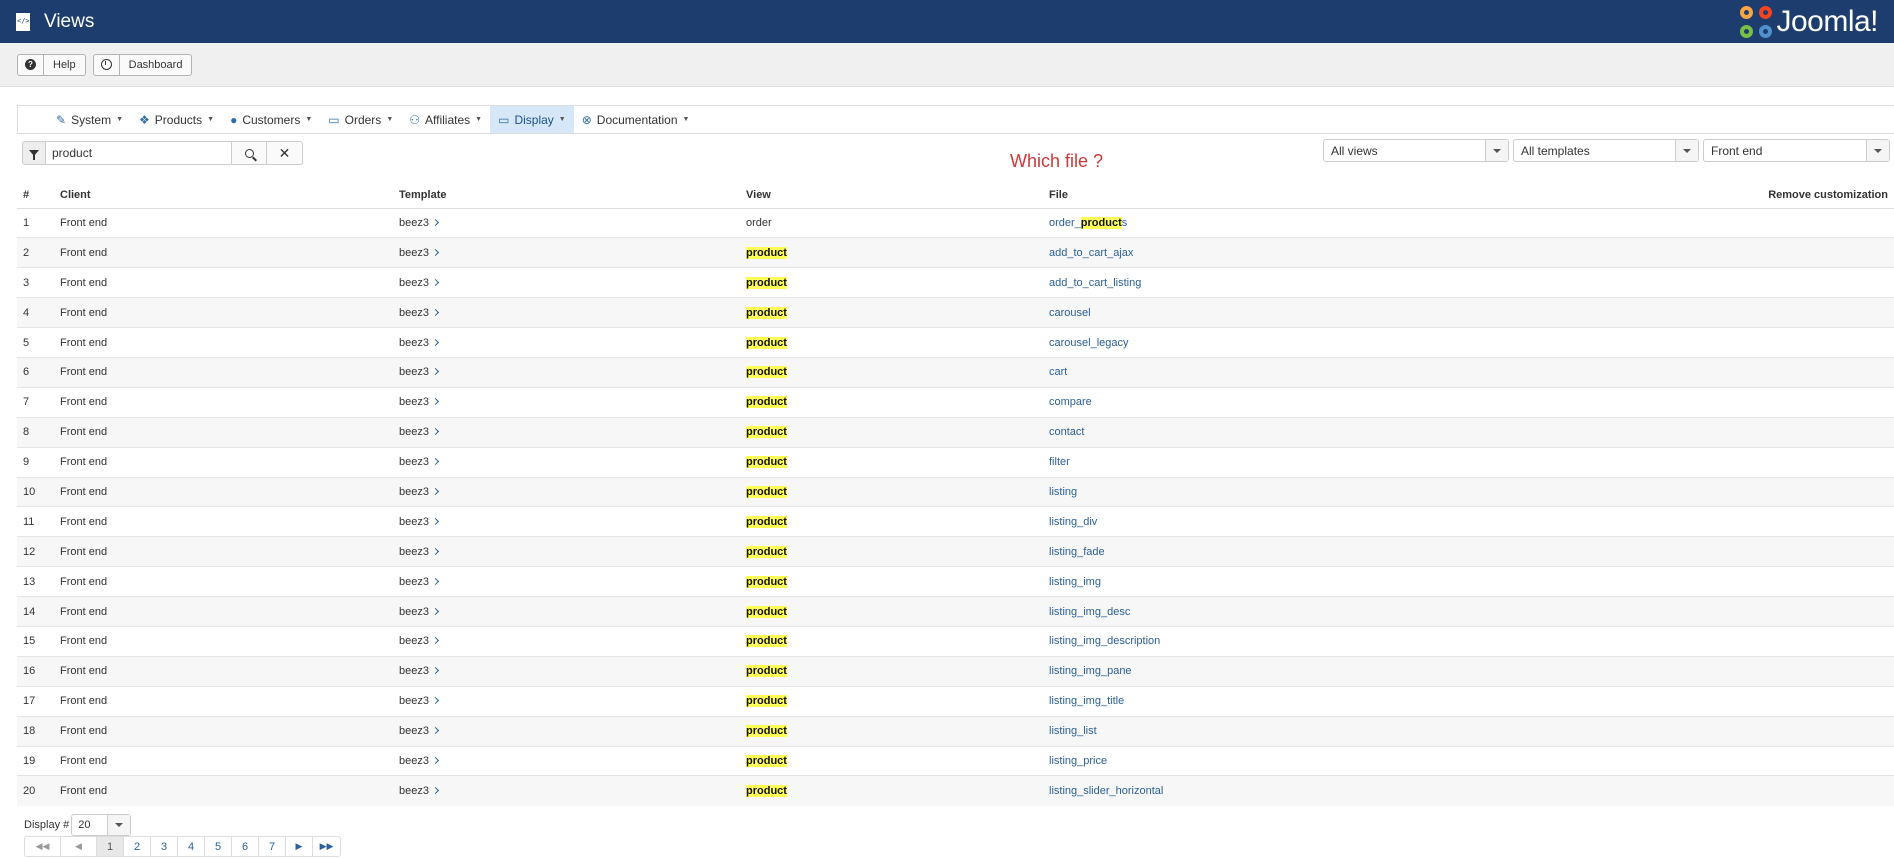 The width and height of the screenshot is (1894, 858). What do you see at coordinates (1343, 671) in the screenshot?
I see `file-link: listing_img_pane` at bounding box center [1343, 671].